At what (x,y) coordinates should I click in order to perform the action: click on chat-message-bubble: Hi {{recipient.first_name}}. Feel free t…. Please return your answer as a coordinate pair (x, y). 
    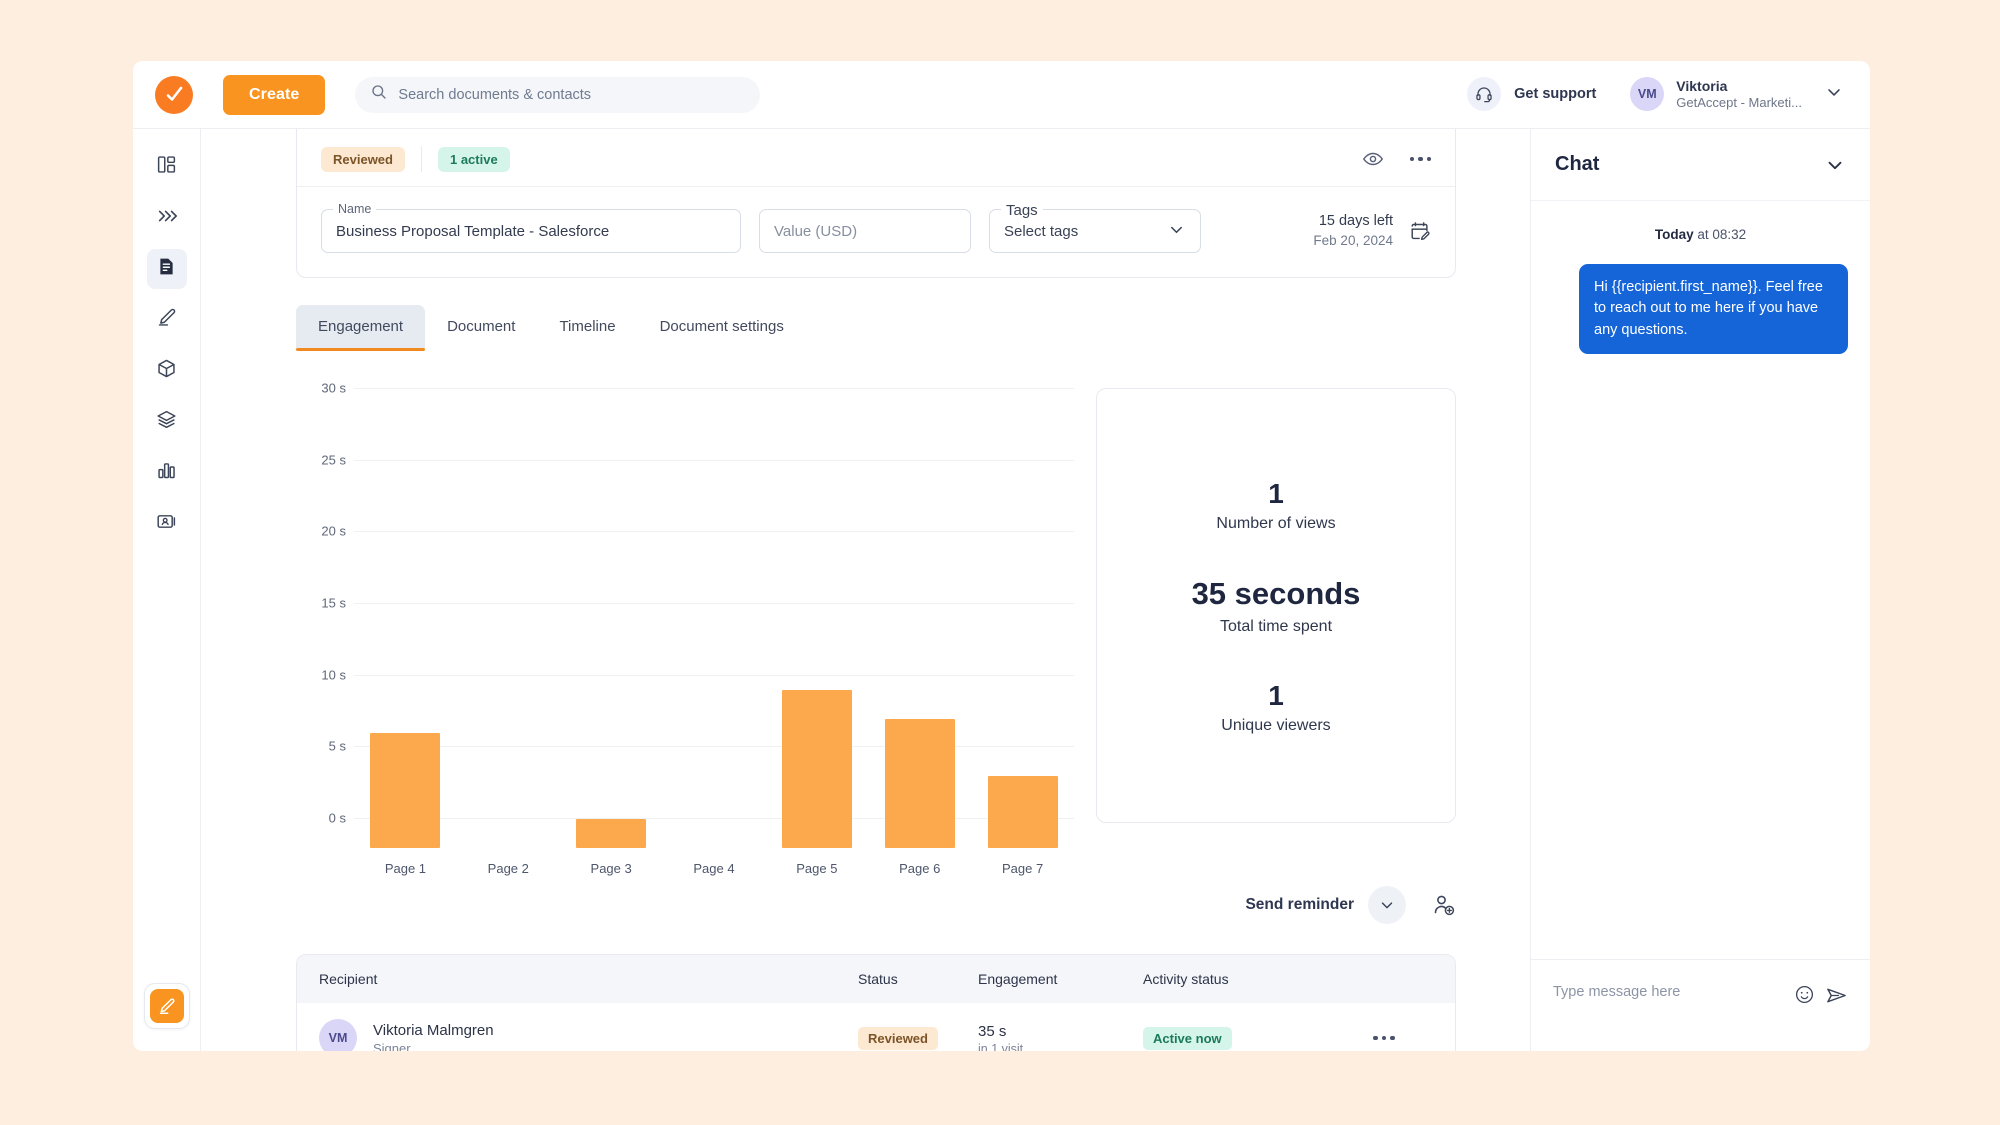
    Looking at the image, I should click on (1713, 309).